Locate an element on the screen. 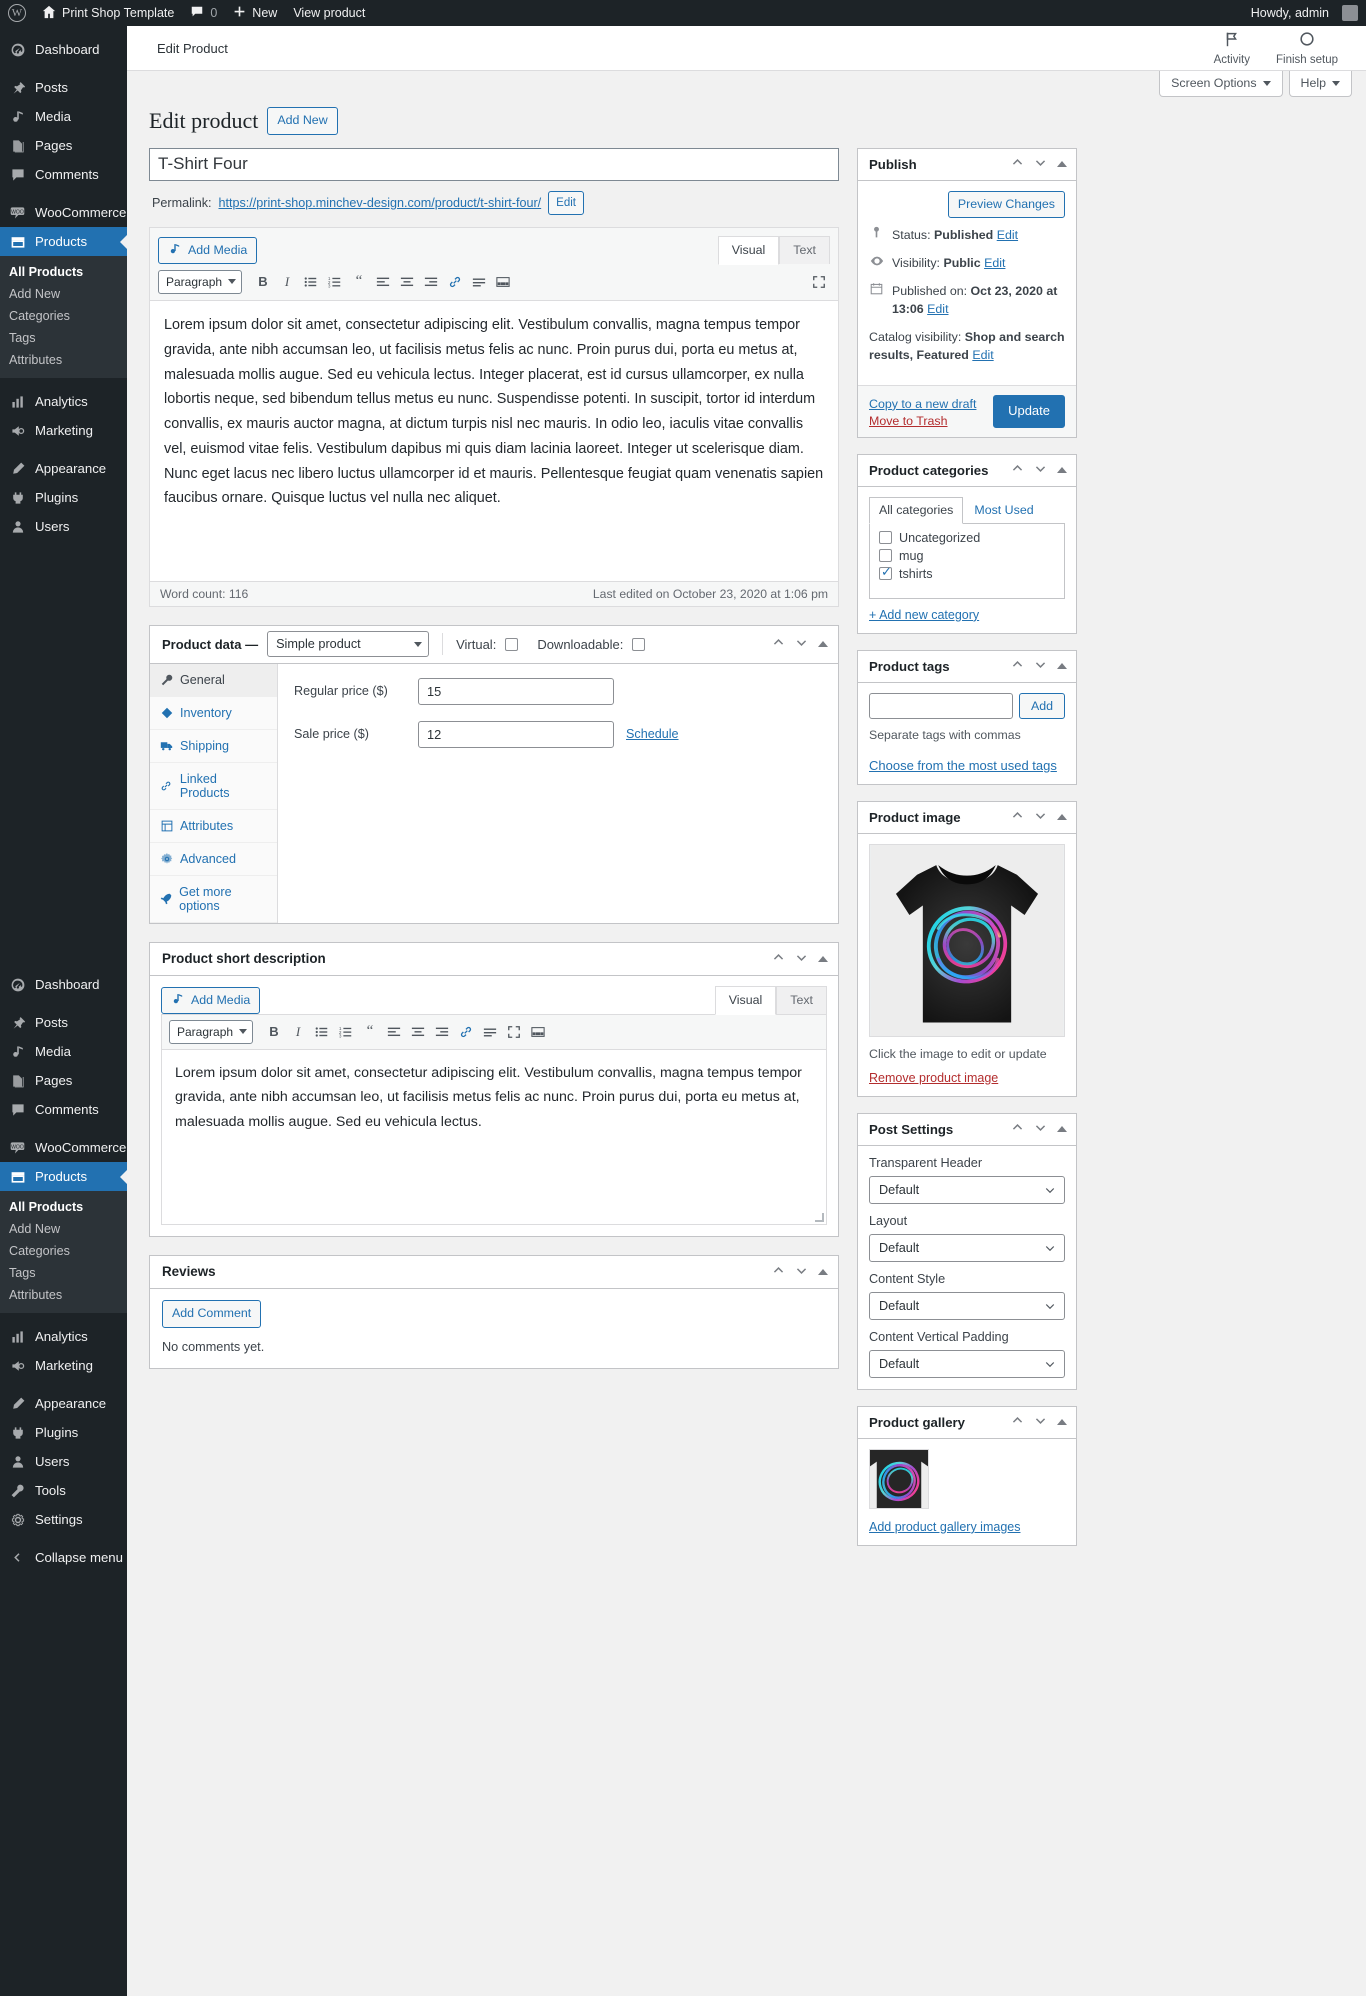 This screenshot has height=1996, width=1366. add-tag-button: Add is located at coordinates (1041, 705).